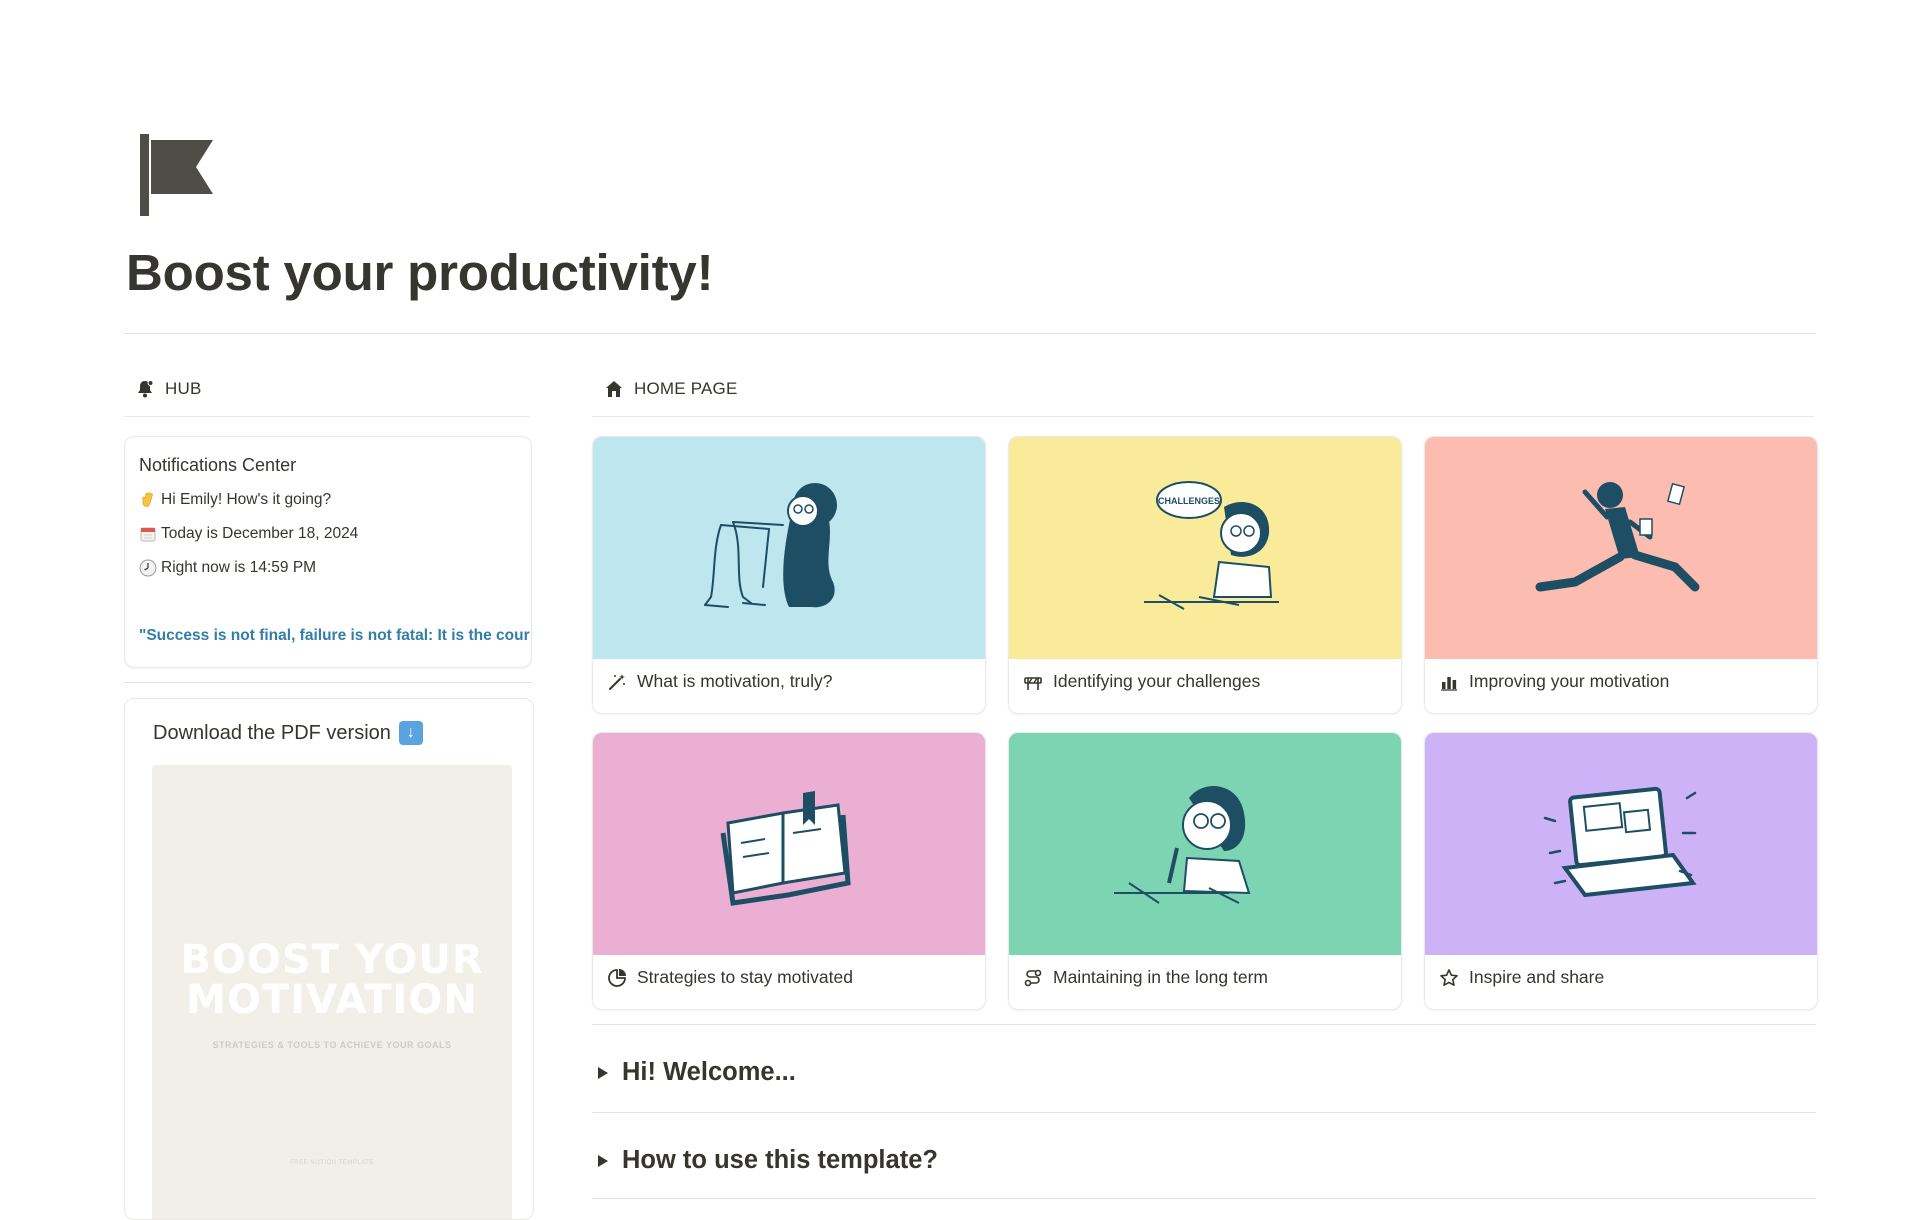  I want to click on pdf-cover-title-line1: BOOST YOUR, so click(332, 960).